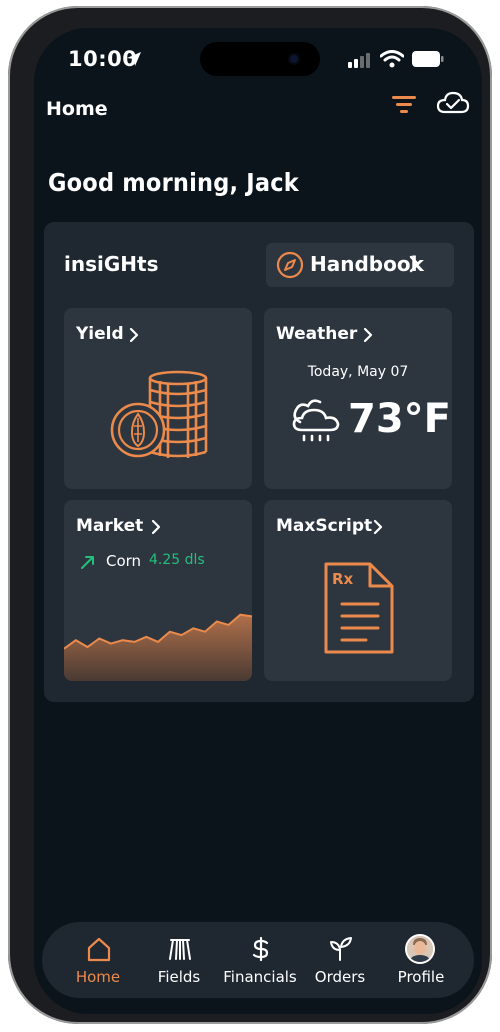 Image resolution: width=500 pixels, height=1032 pixels. Describe the element at coordinates (77, 109) in the screenshot. I see `page-title: Home` at that location.